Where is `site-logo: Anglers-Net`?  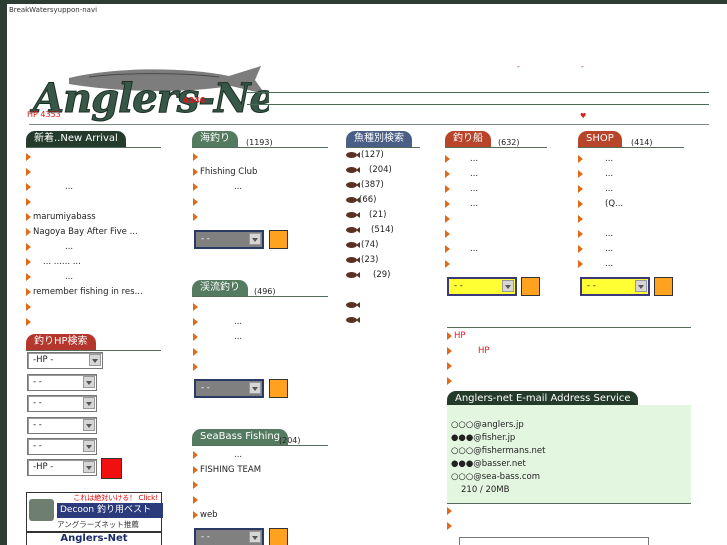 site-logo: Anglers-Net is located at coordinates (149, 94).